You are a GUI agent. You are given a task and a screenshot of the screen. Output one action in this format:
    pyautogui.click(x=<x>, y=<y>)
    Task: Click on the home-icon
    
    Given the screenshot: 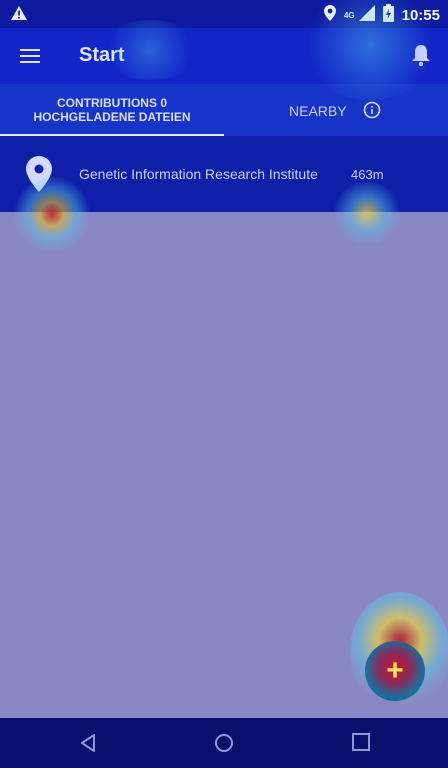 What is the action you would take?
    pyautogui.click(x=224, y=745)
    